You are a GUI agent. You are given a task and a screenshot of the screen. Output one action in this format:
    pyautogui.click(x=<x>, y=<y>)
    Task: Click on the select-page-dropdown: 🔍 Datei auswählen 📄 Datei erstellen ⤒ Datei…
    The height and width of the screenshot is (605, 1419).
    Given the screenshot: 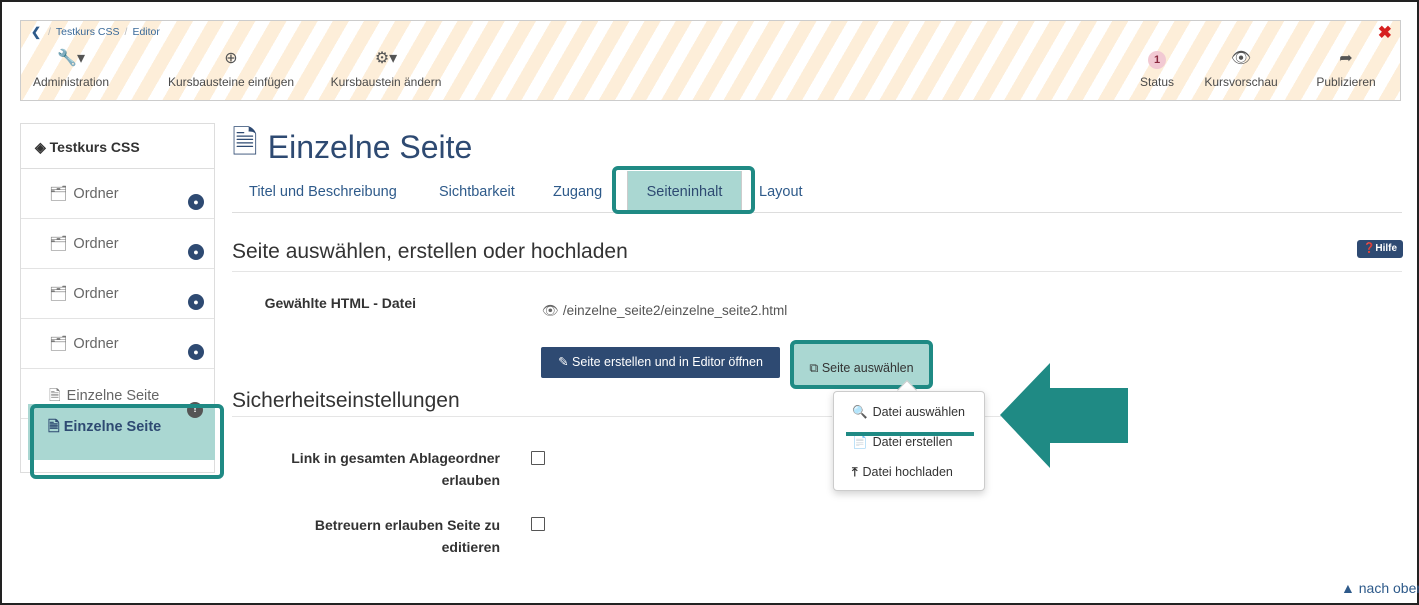 What is the action you would take?
    pyautogui.click(x=909, y=441)
    